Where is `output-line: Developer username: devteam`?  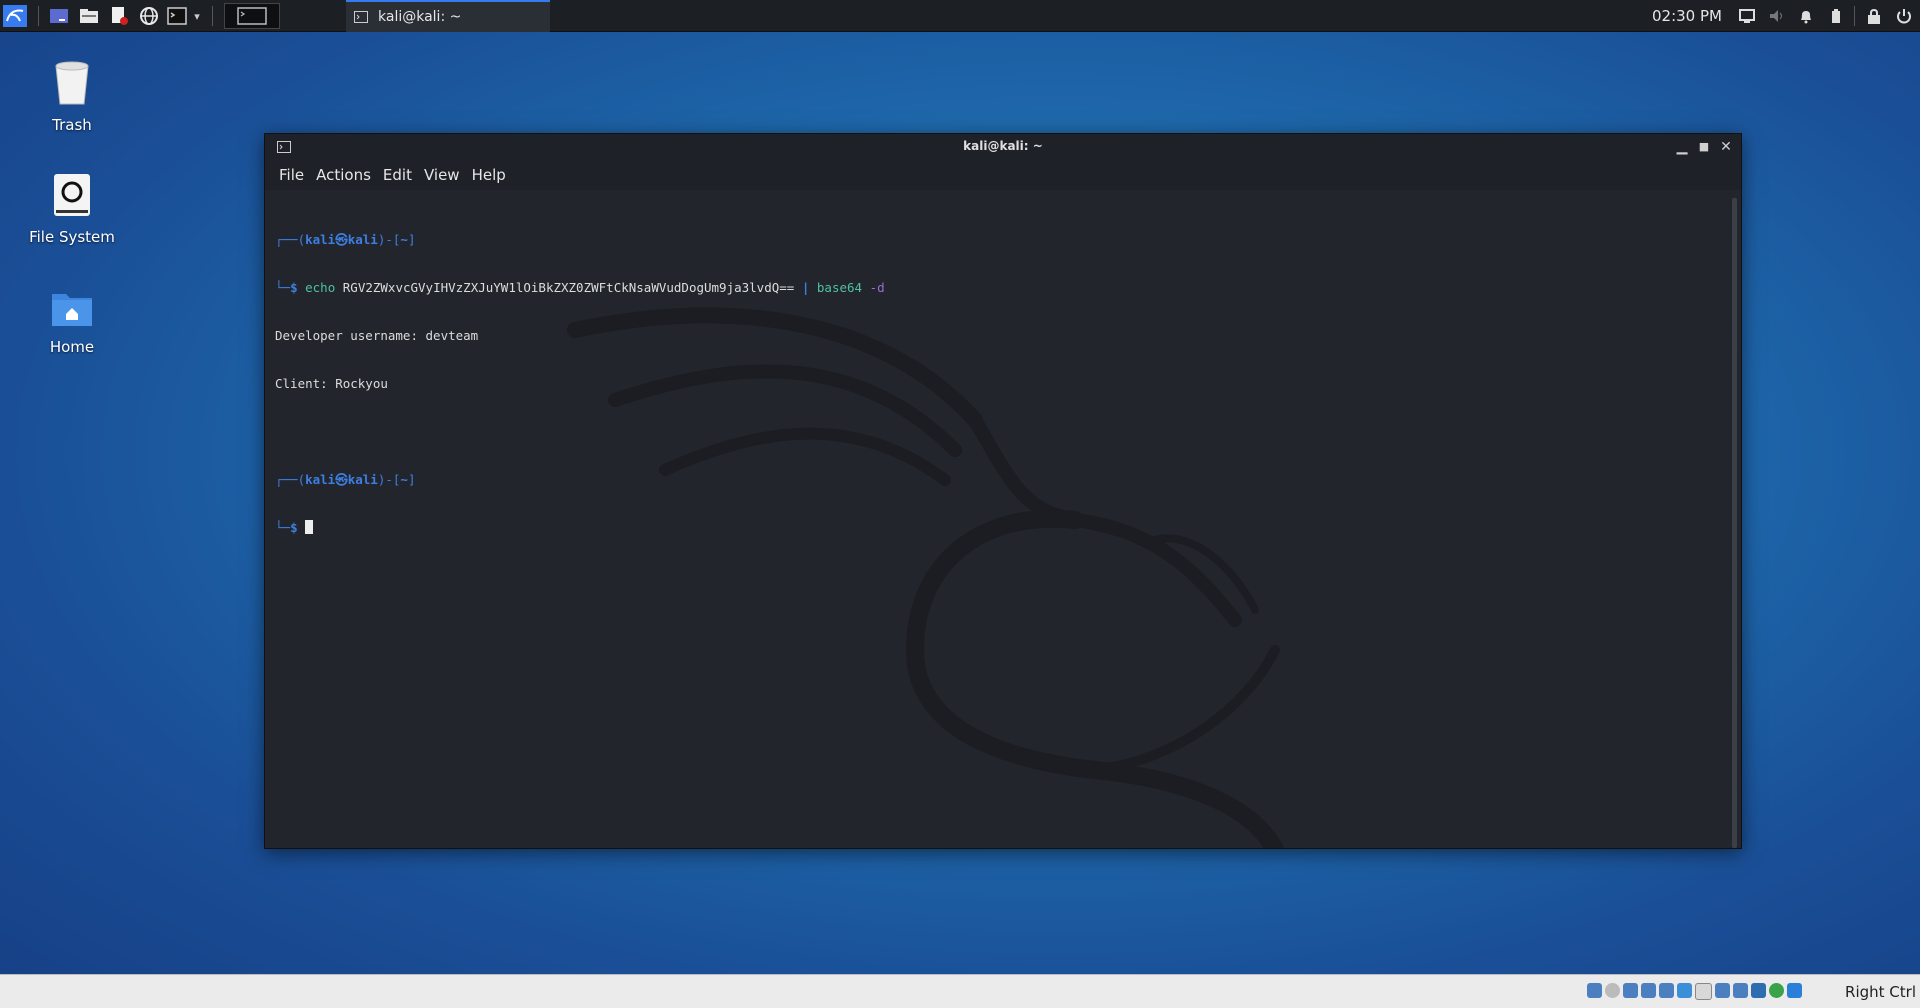
output-line: Developer username: devteam is located at coordinates (377, 335).